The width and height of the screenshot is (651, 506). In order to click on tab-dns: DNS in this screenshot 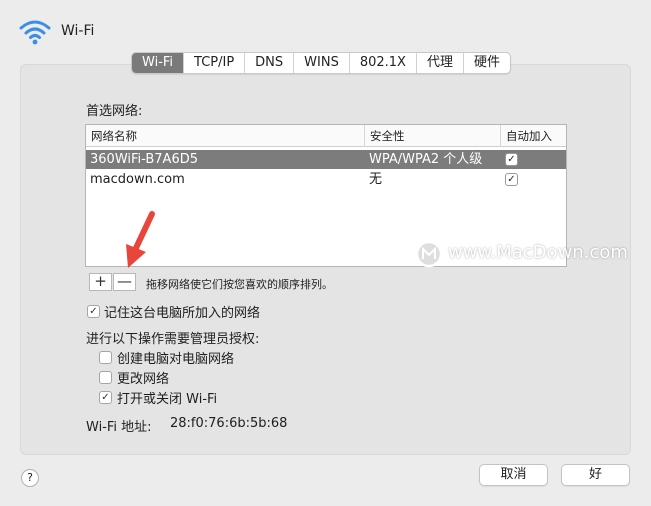, I will do `click(270, 63)`.